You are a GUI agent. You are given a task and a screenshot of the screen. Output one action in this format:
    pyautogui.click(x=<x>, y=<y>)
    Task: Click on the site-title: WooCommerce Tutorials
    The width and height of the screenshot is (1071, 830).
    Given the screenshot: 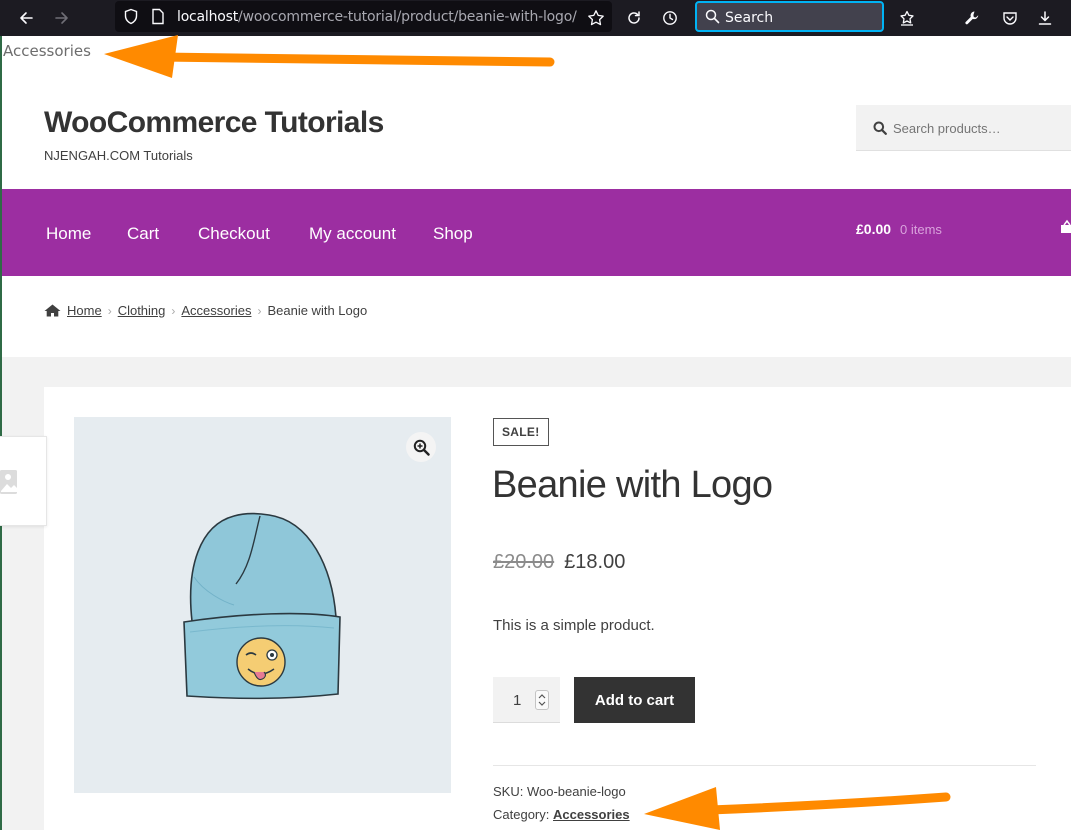 What is the action you would take?
    pyautogui.click(x=214, y=123)
    